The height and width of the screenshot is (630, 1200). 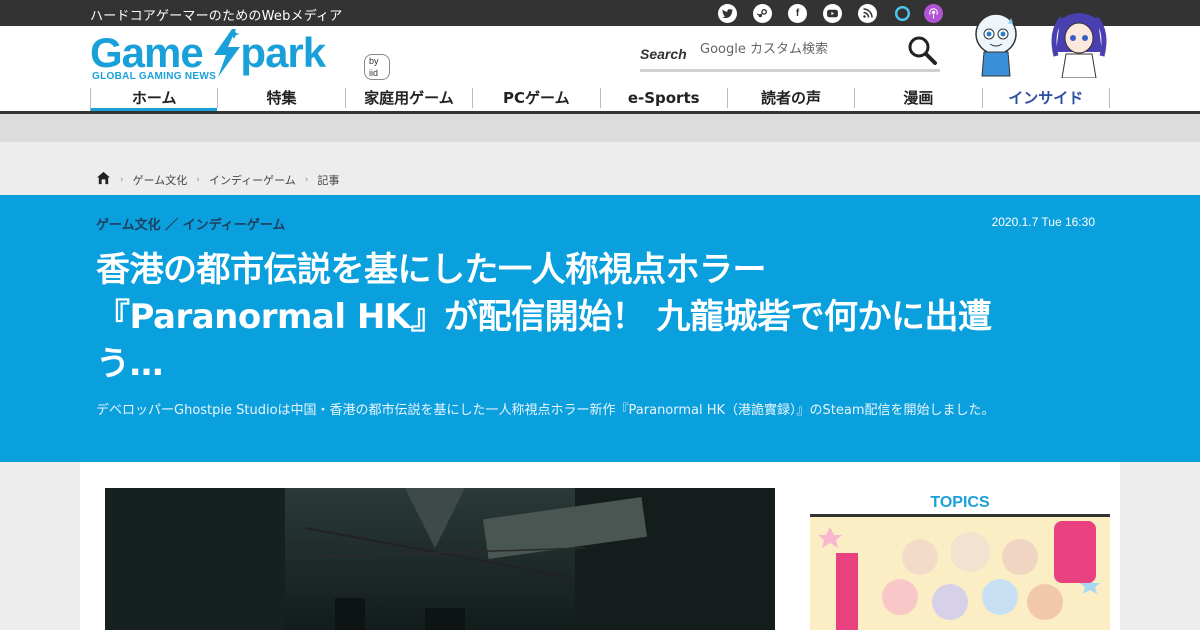 What do you see at coordinates (867, 13) in the screenshot?
I see `rss-icon` at bounding box center [867, 13].